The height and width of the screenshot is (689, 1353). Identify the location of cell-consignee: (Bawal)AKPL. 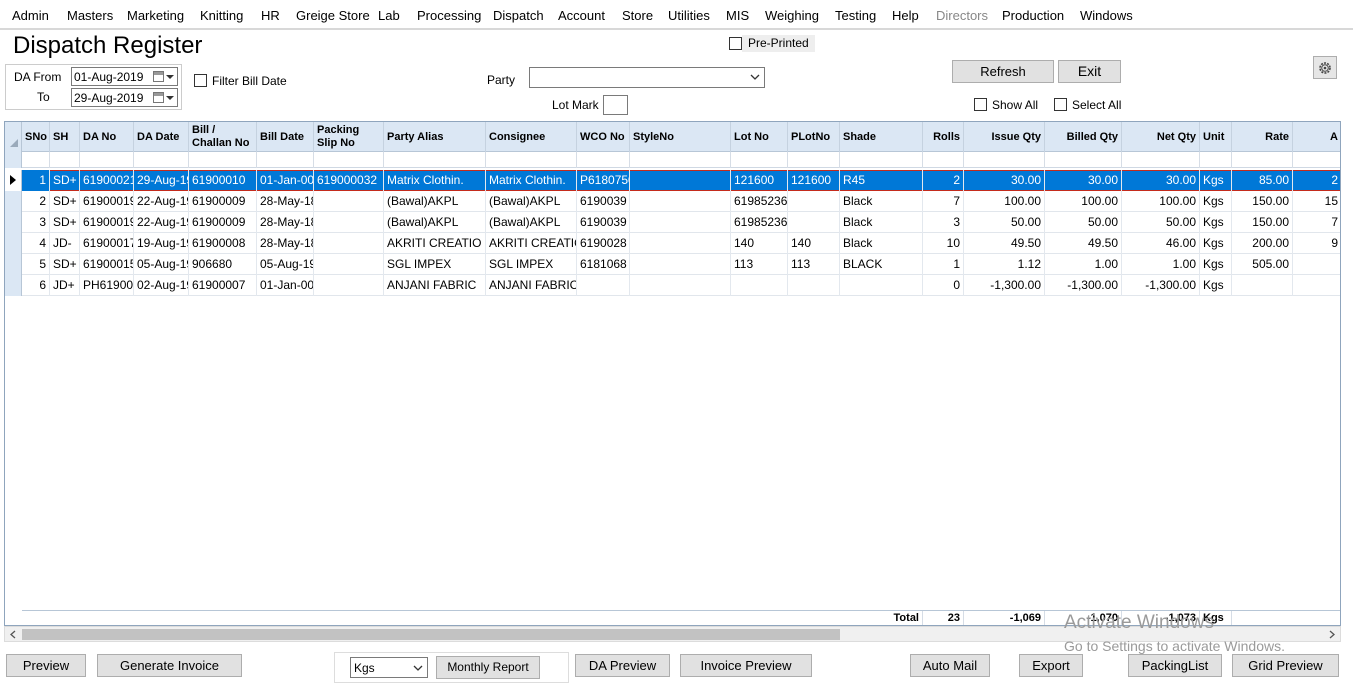
(531, 222).